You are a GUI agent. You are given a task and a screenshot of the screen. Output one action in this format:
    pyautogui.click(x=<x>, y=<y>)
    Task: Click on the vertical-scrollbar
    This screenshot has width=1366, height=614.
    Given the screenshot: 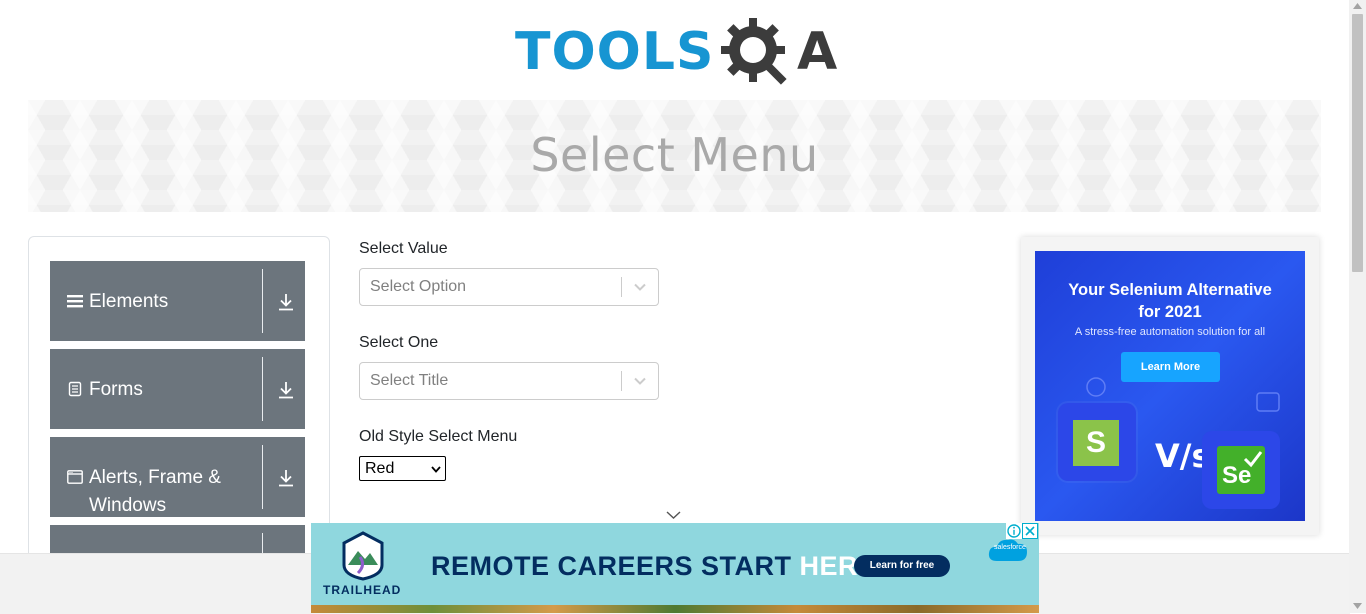 What is the action you would take?
    pyautogui.click(x=1357, y=306)
    